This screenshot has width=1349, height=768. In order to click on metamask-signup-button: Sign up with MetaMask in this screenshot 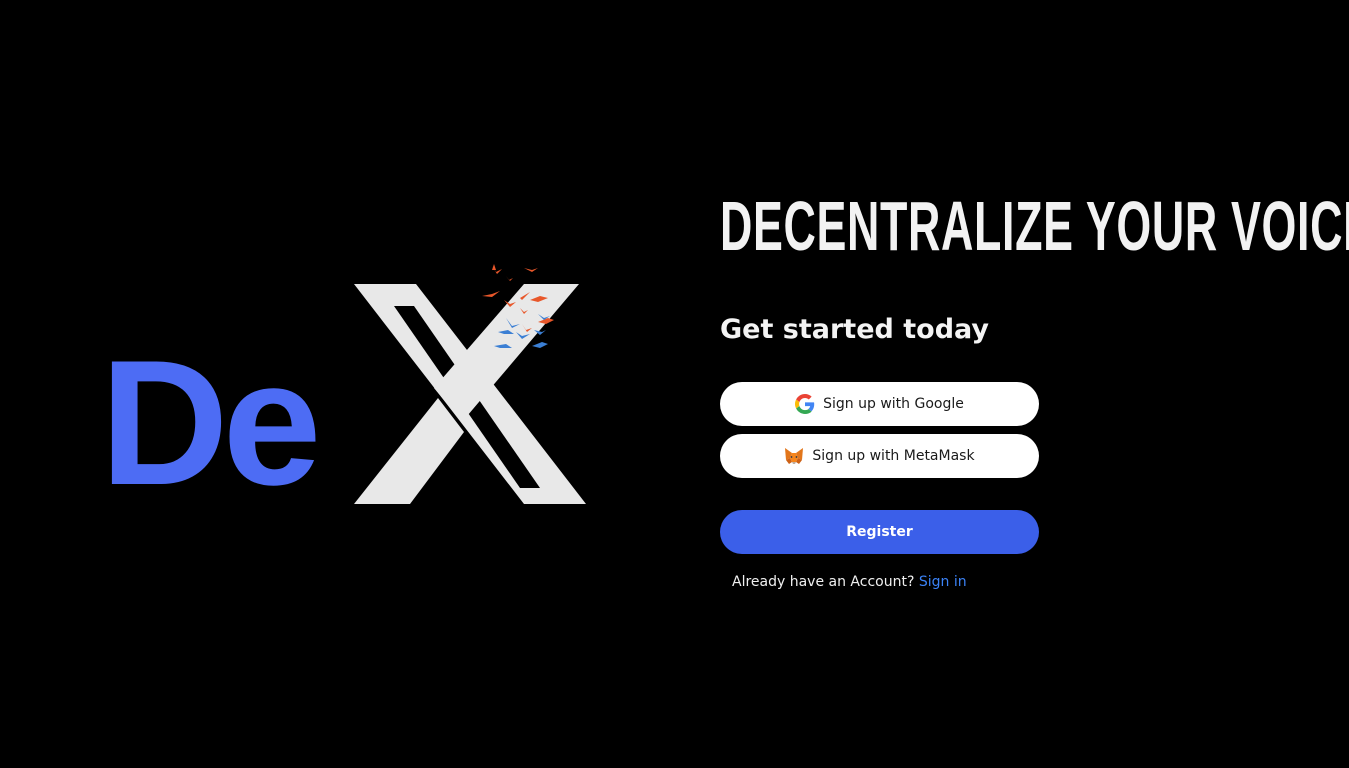, I will do `click(879, 456)`.